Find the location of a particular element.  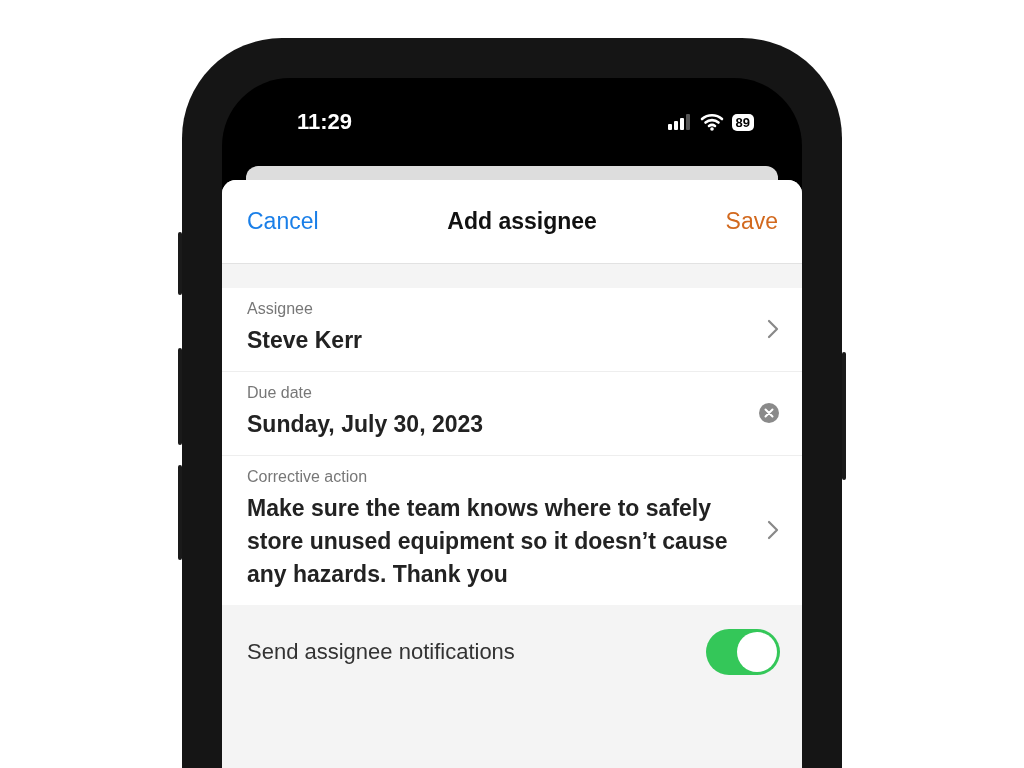

field-label: Corrective action is located at coordinates (308, 477).